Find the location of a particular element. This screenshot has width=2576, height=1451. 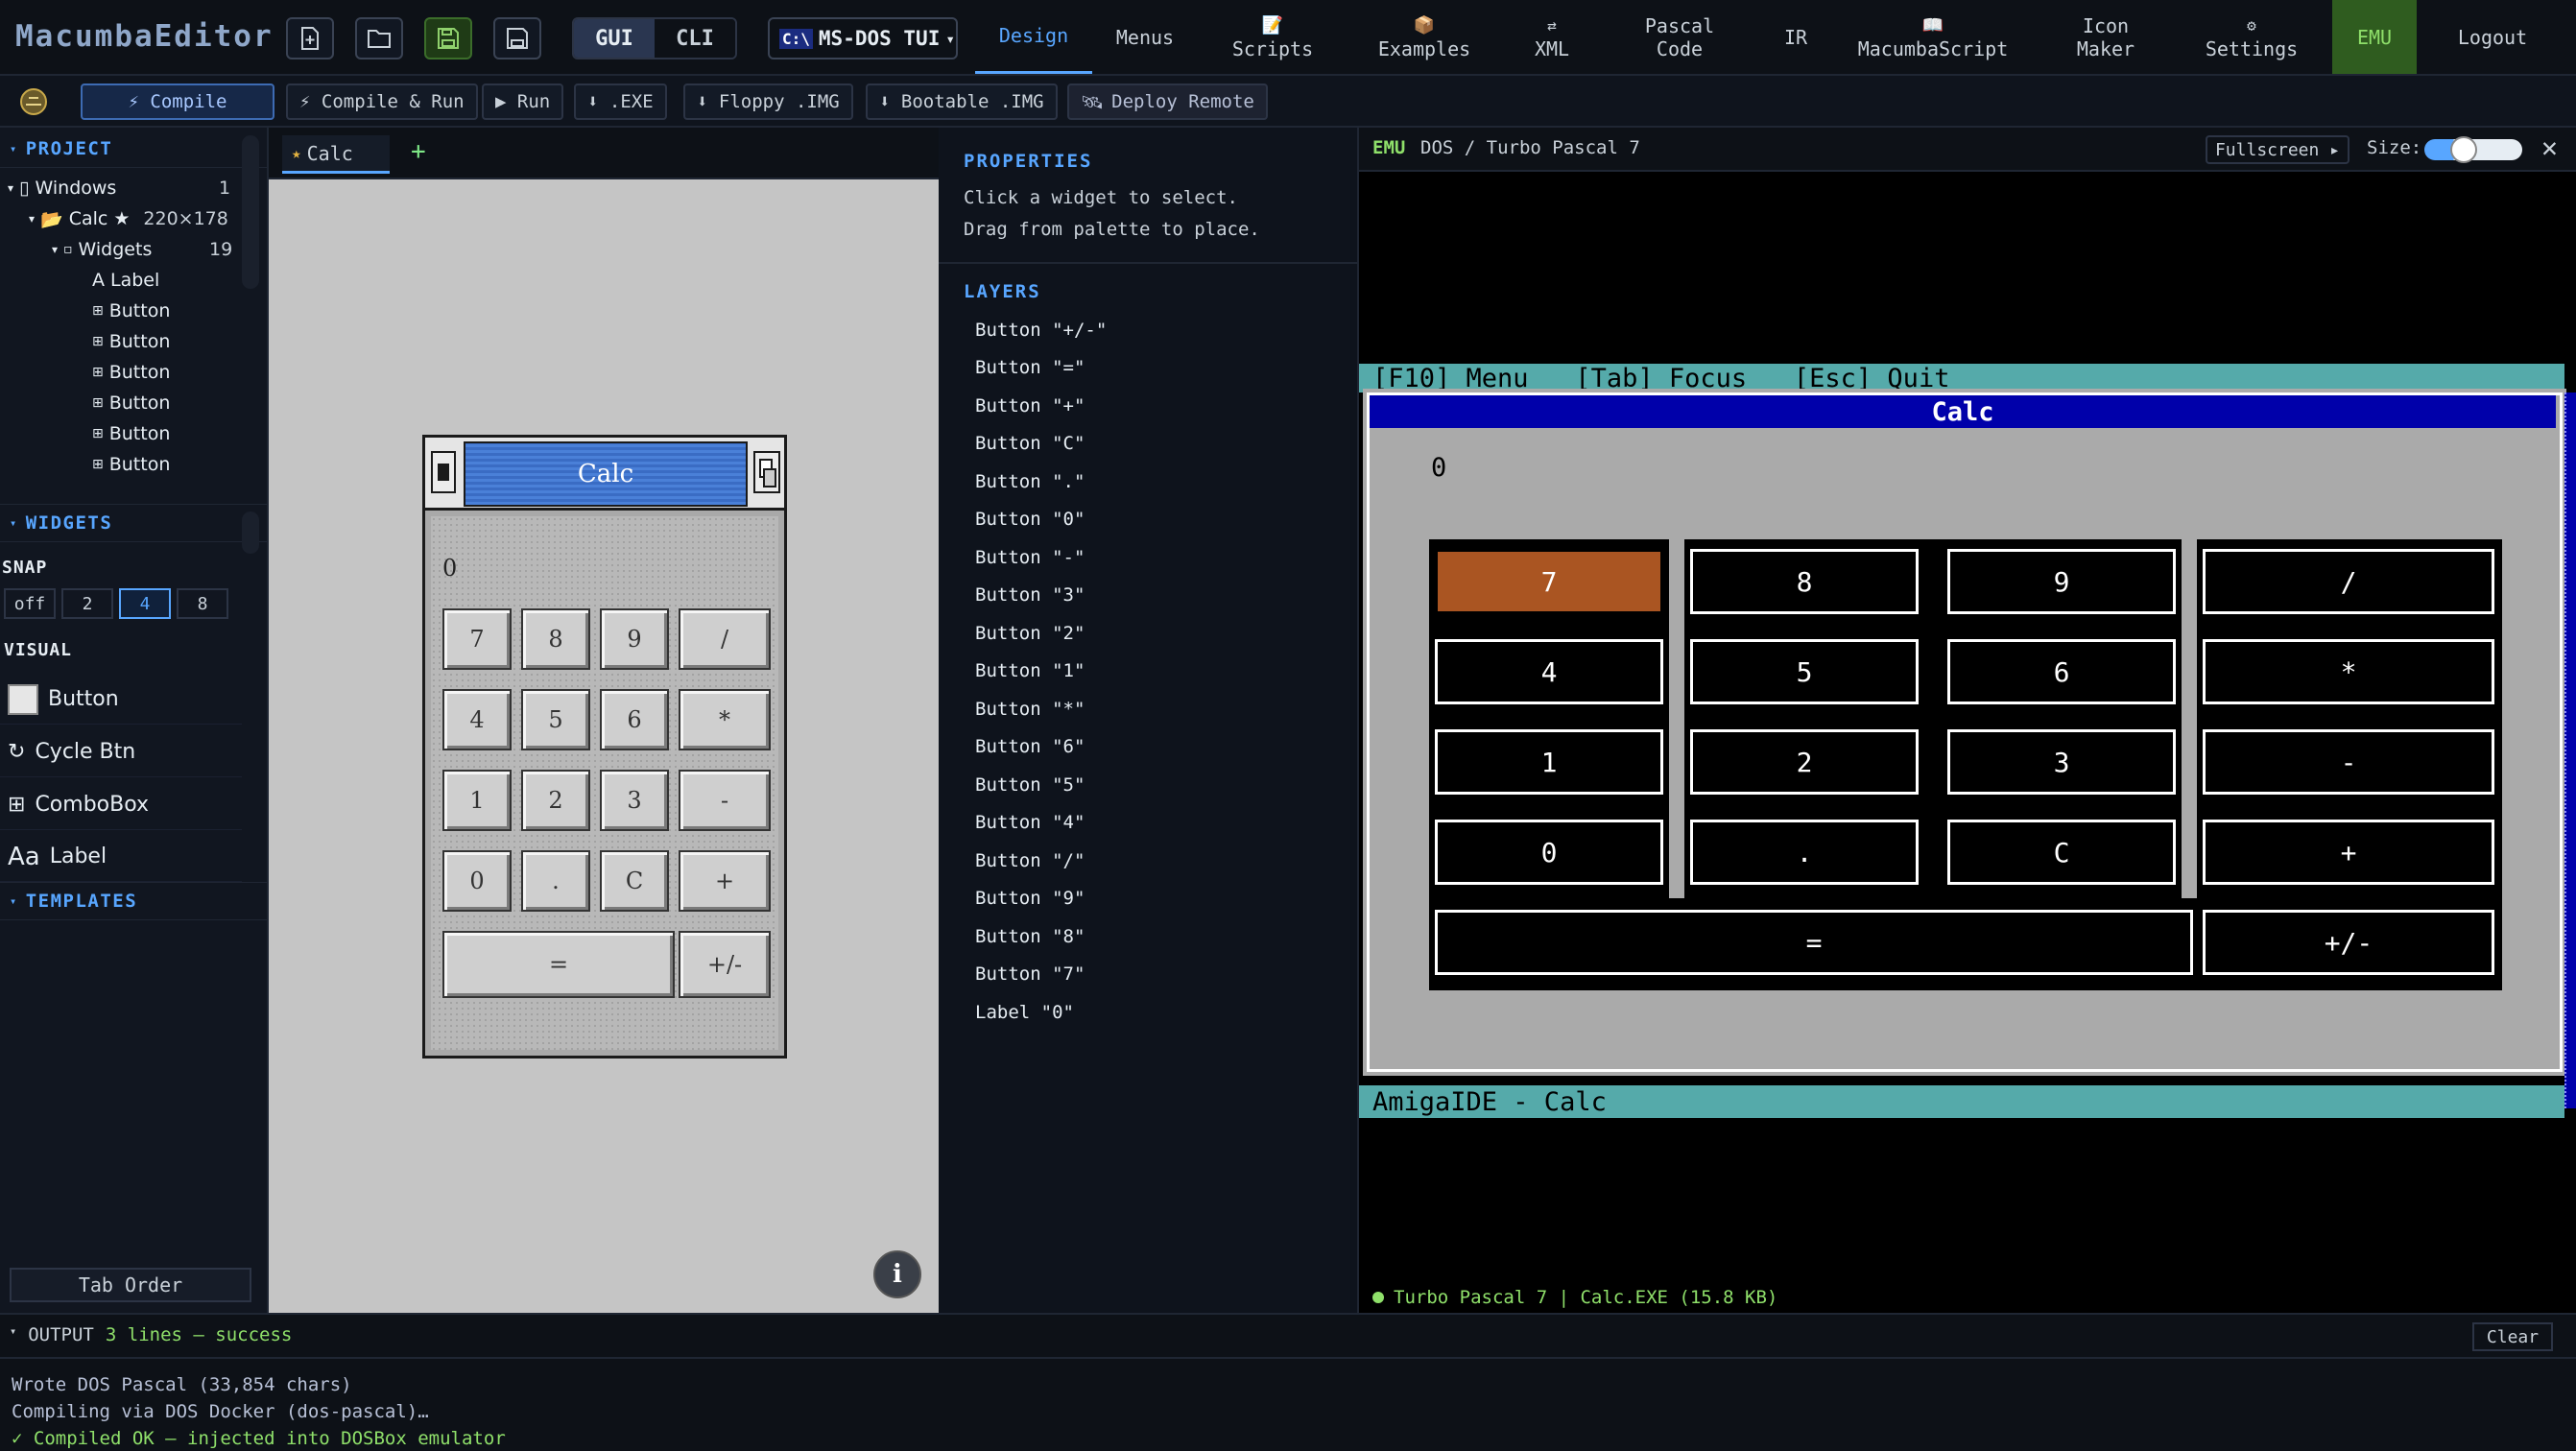

layer-item: Button "/" is located at coordinates (1030, 860).